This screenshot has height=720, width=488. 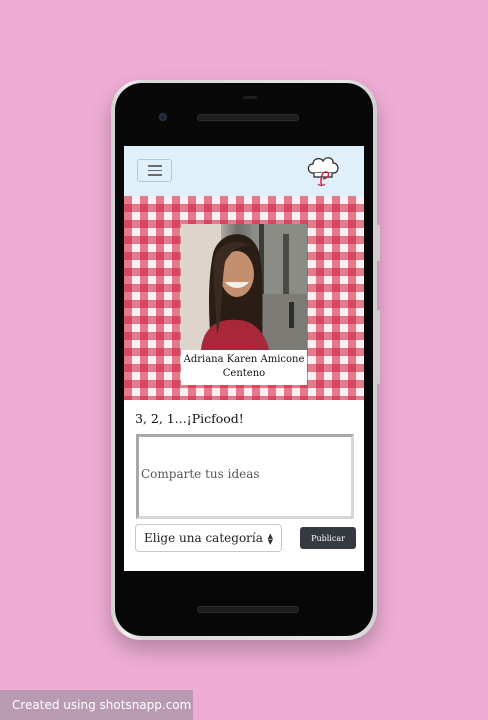 I want to click on publish-button: Publicar, so click(x=328, y=538).